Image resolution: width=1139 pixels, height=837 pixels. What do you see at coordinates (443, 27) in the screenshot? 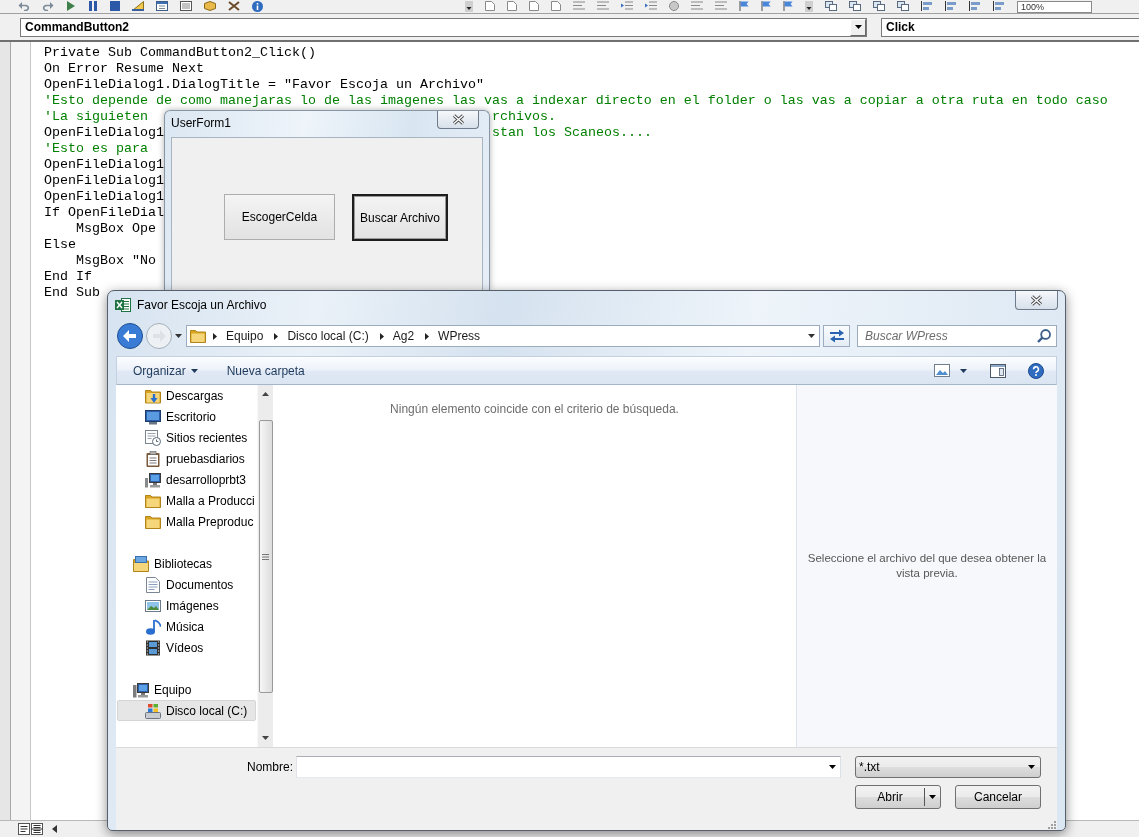
I see `object-combo: CommandButton2` at bounding box center [443, 27].